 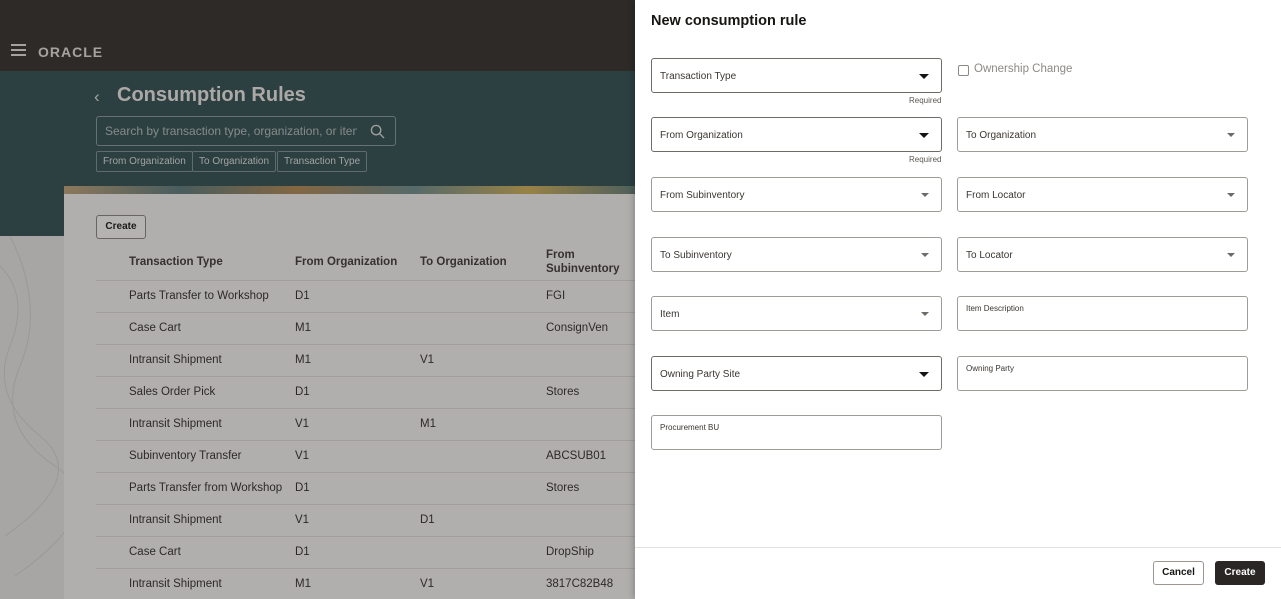 What do you see at coordinates (1102, 254) in the screenshot?
I see `to-locator-select: To Locator` at bounding box center [1102, 254].